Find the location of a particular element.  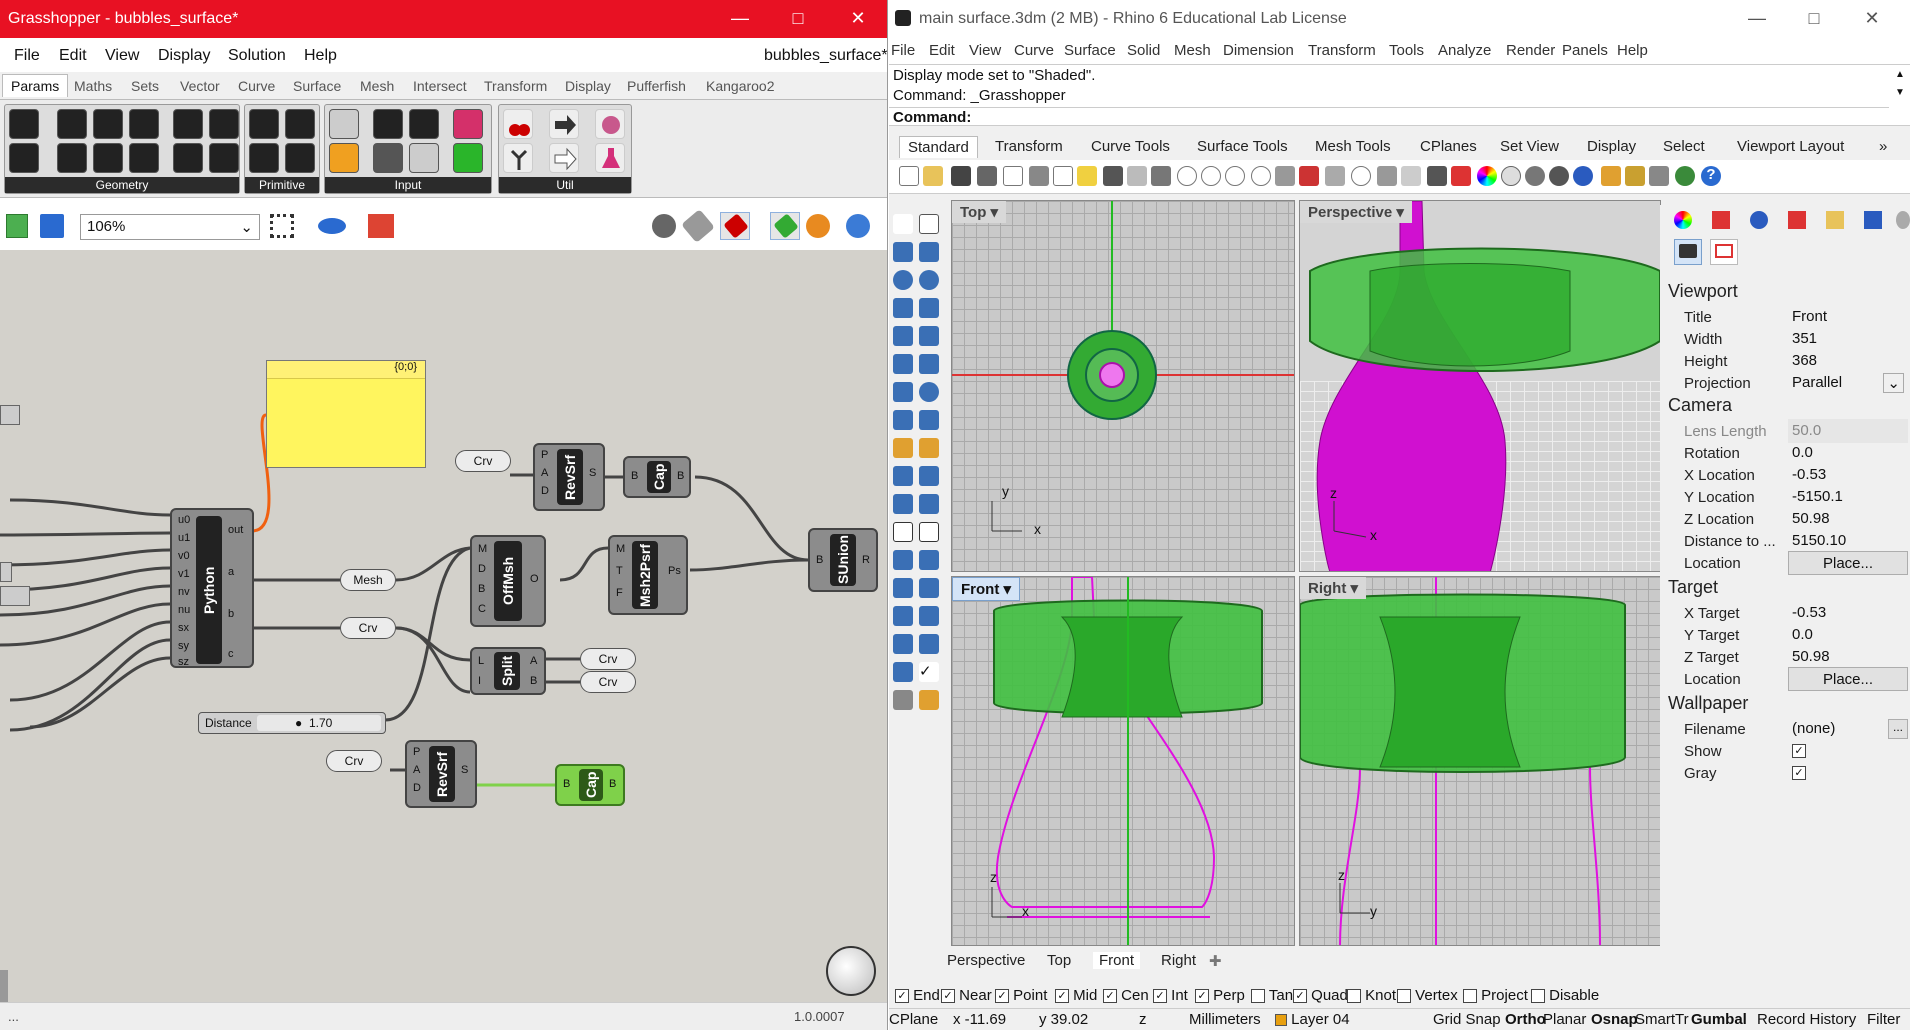

boolean-icon is located at coordinates (903, 504).